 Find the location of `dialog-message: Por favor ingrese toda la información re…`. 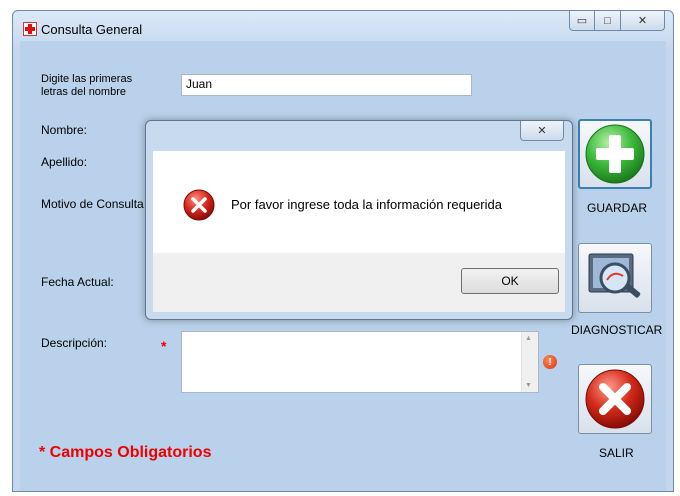

dialog-message: Por favor ingrese toda la información re… is located at coordinates (366, 204).